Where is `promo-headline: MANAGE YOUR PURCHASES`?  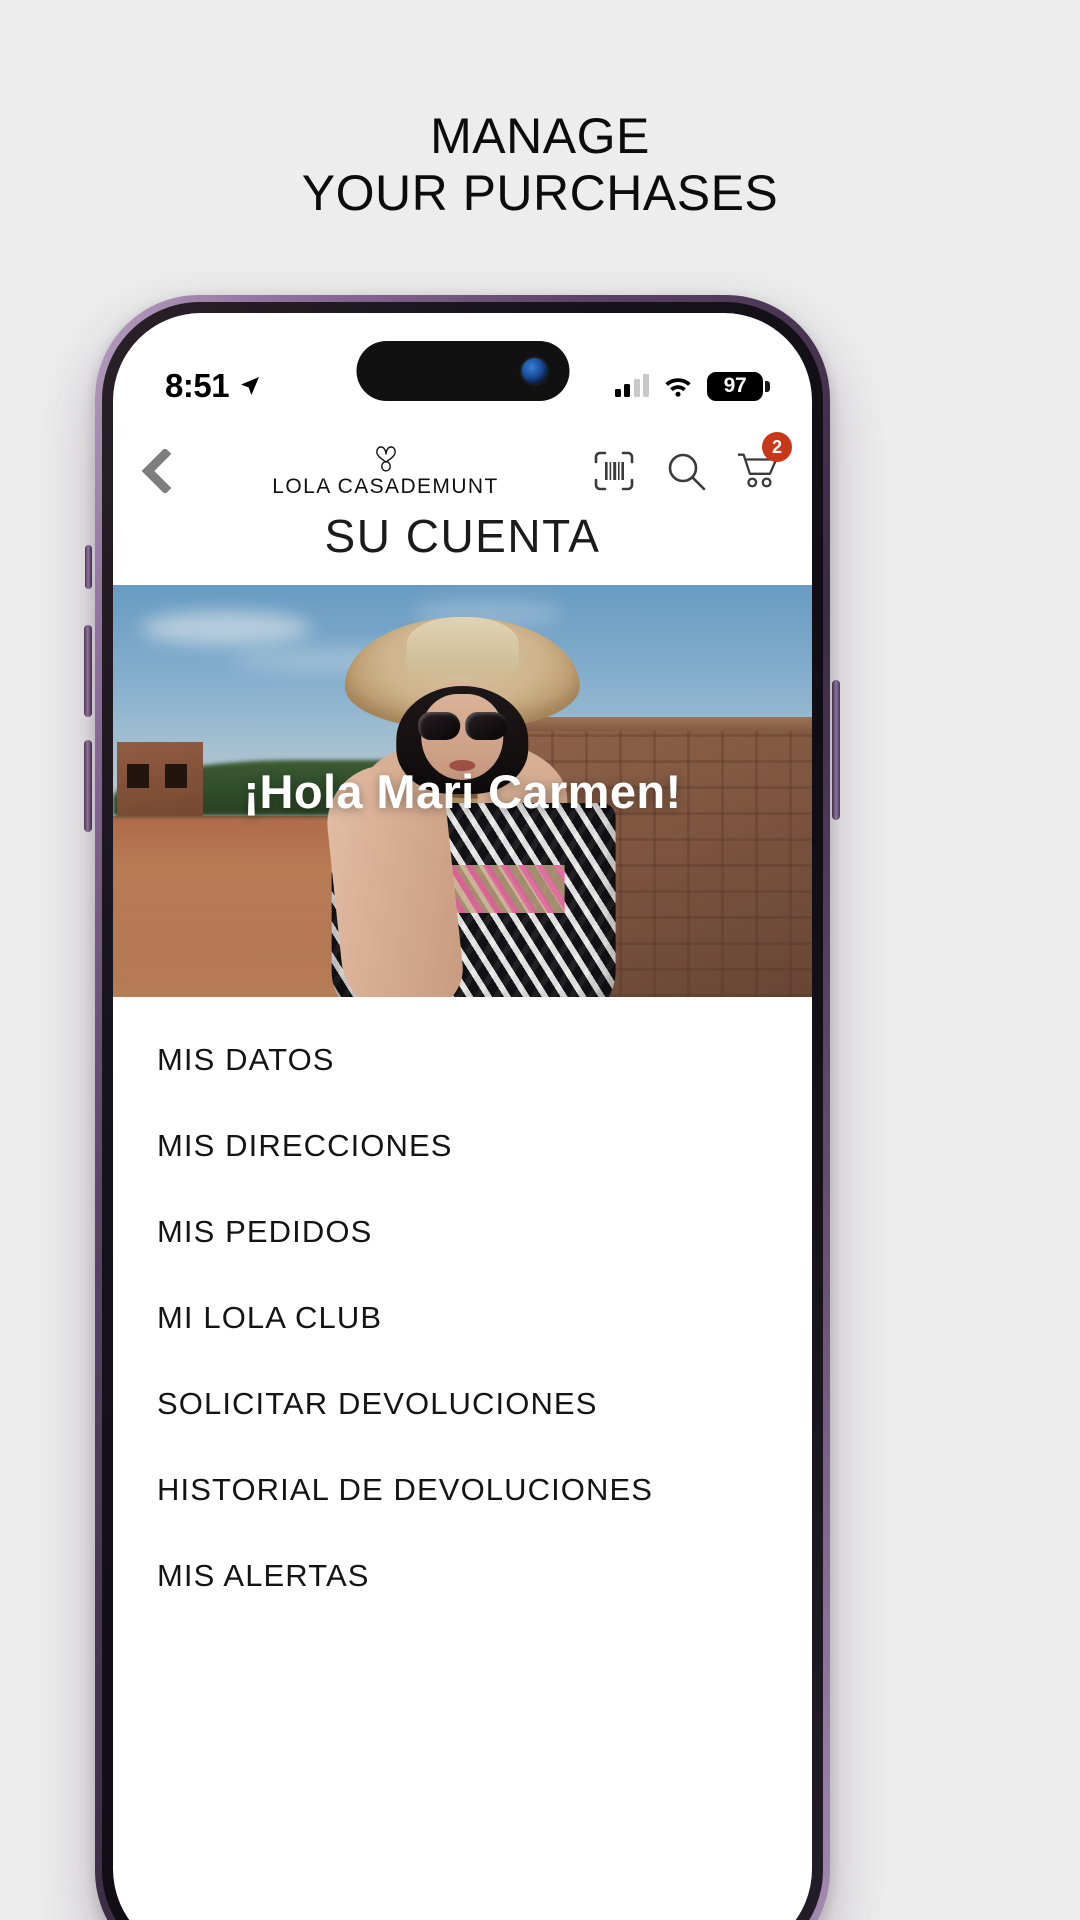
promo-headline: MANAGE YOUR PURCHASES is located at coordinates (540, 165).